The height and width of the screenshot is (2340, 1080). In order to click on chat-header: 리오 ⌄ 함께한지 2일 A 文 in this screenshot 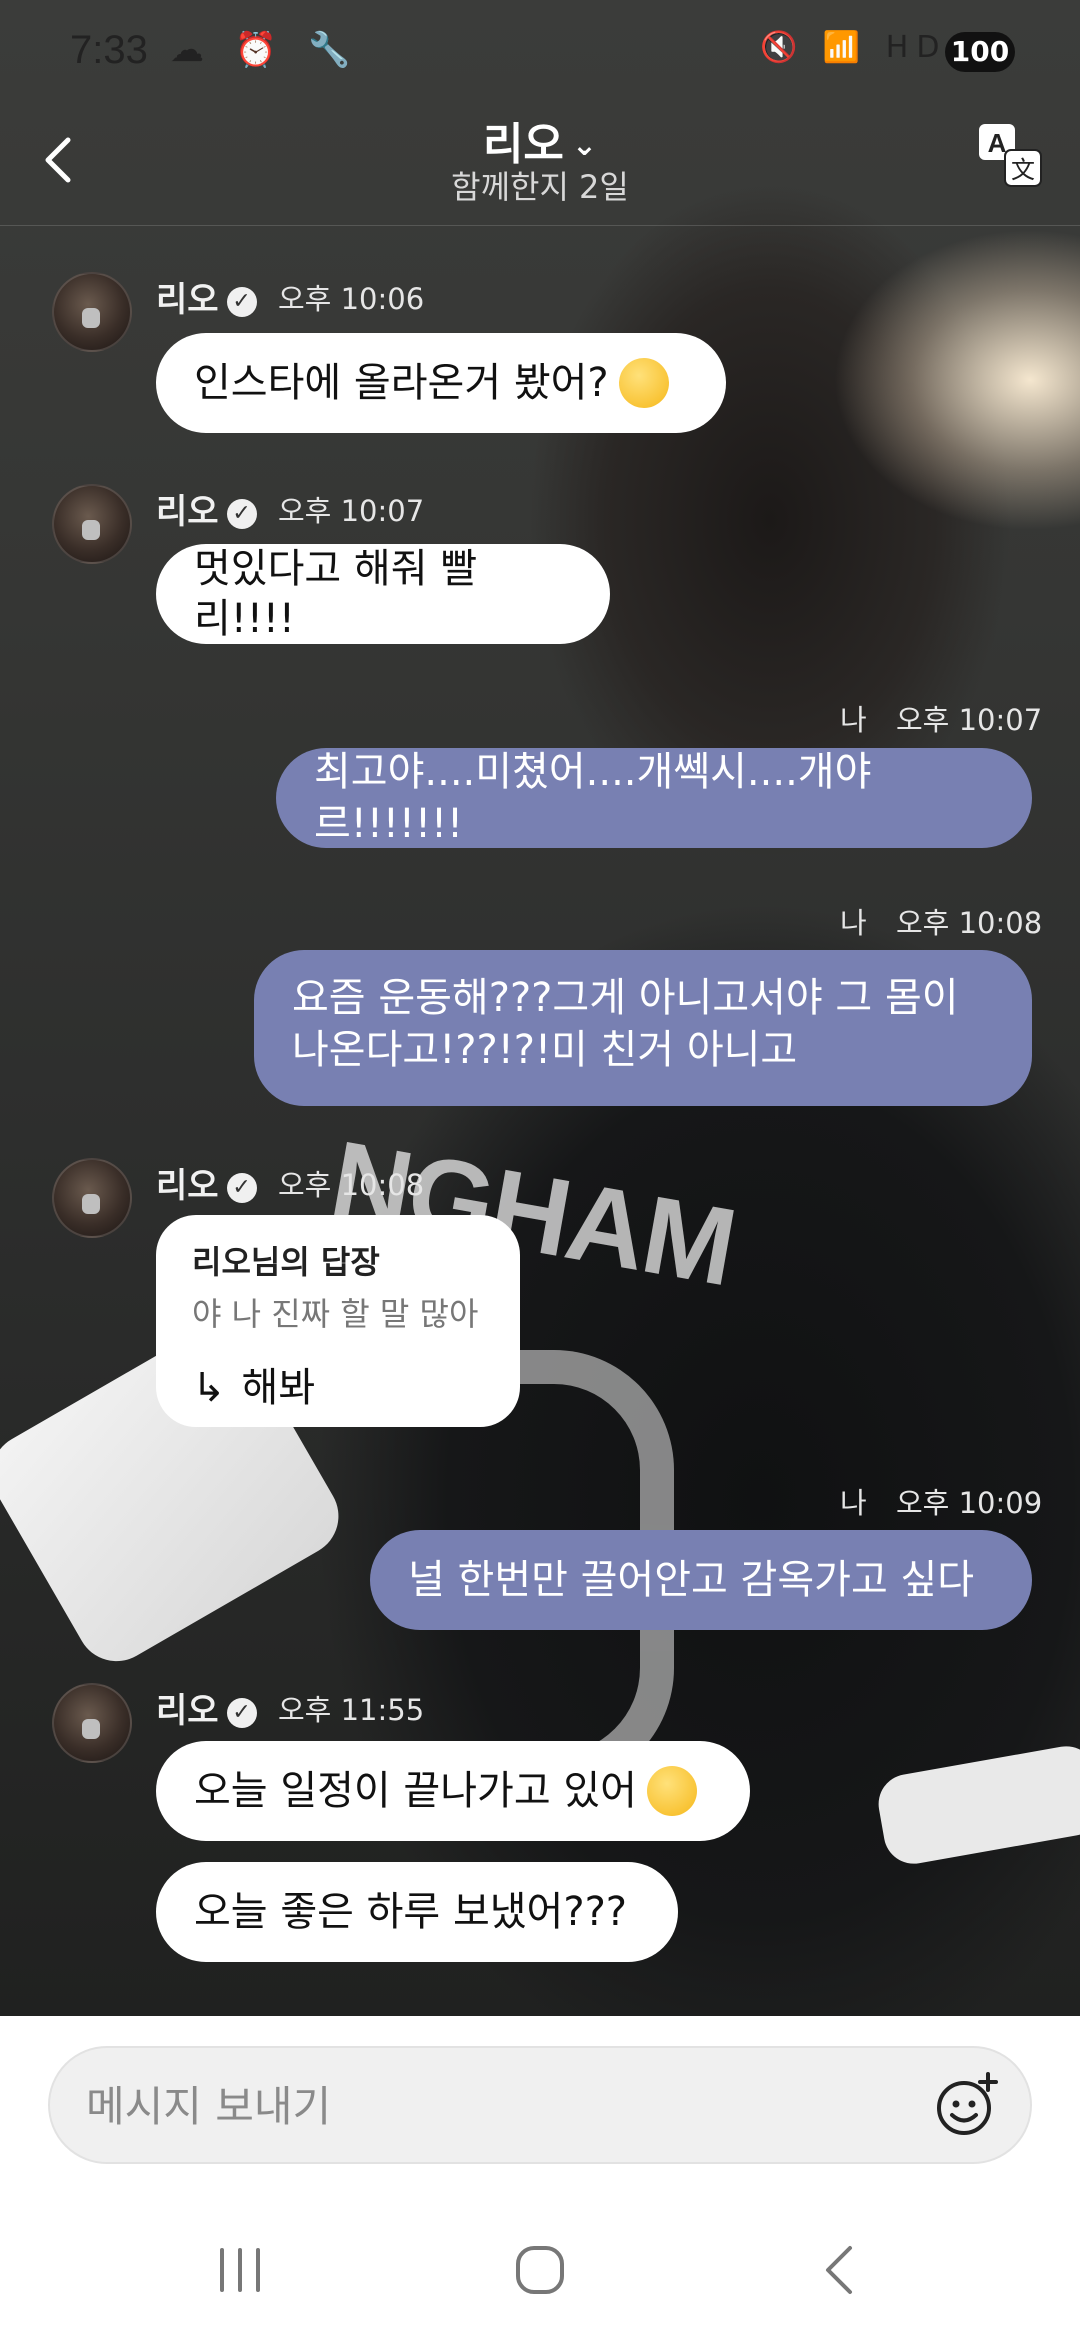, I will do `click(540, 163)`.